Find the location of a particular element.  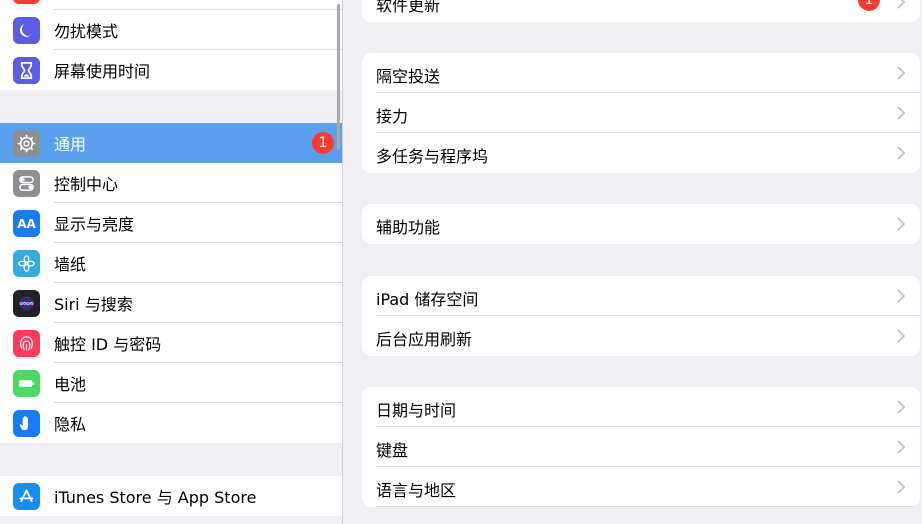

row-accessibility: 辅助功能 is located at coordinates (641, 224).